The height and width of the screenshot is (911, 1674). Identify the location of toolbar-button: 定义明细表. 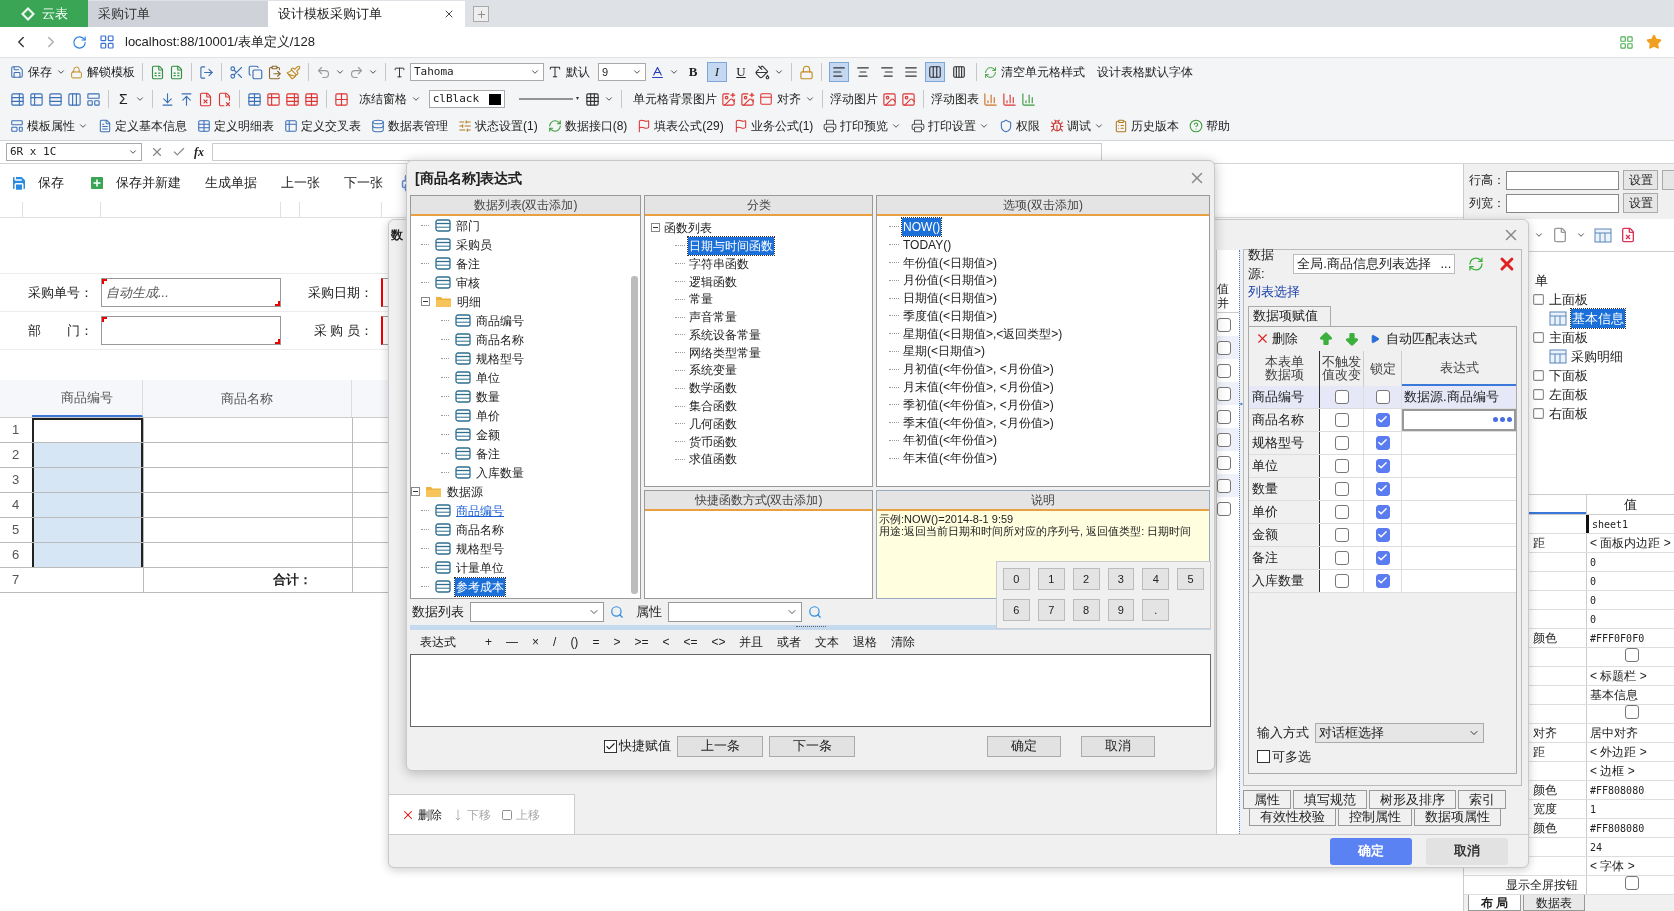
(244, 126).